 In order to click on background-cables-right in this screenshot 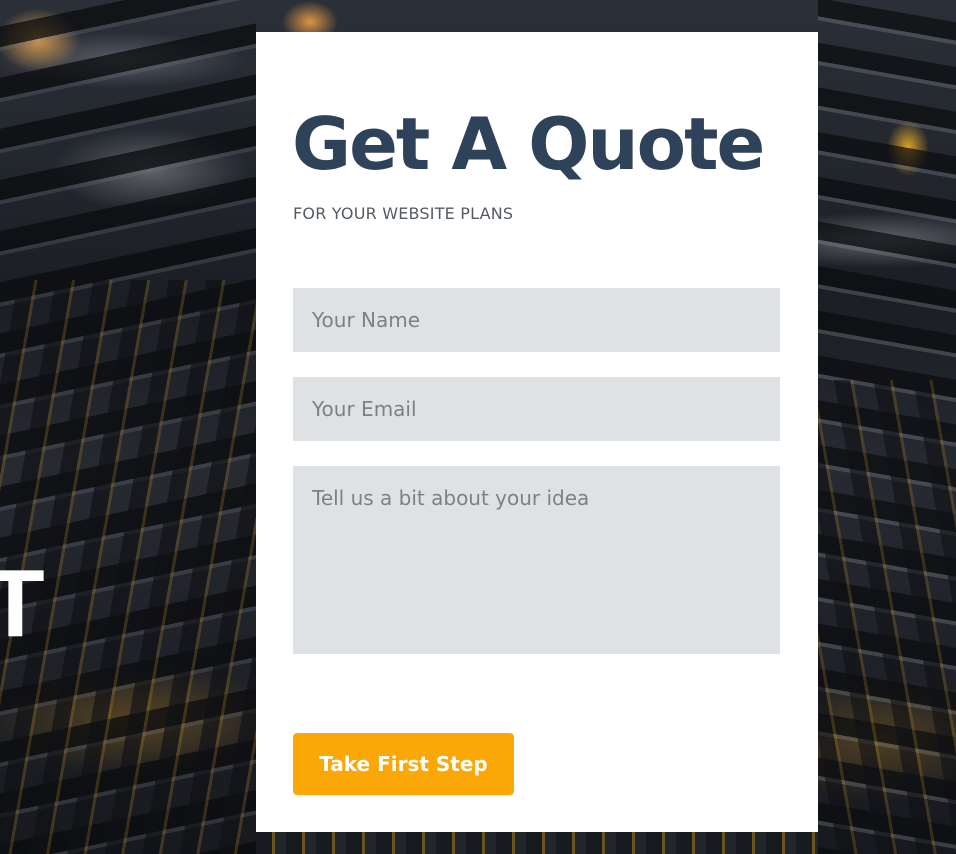, I will do `click(887, 427)`.